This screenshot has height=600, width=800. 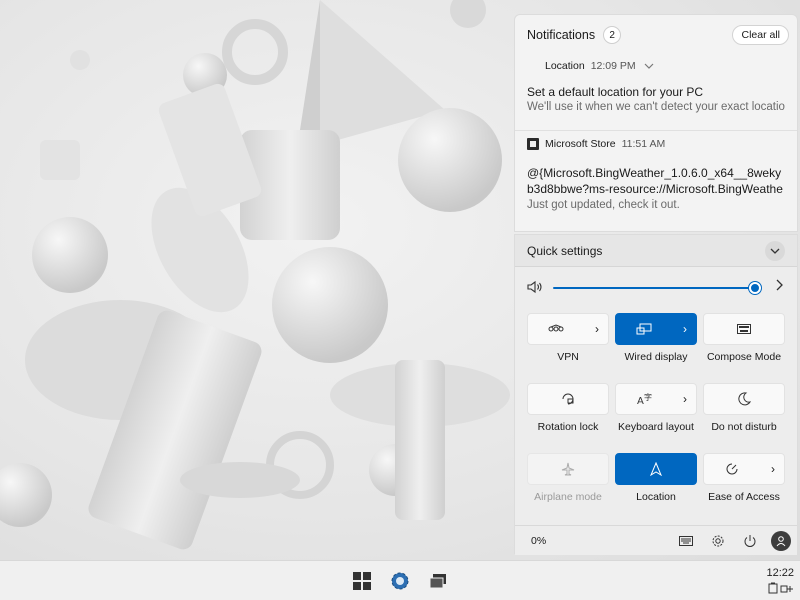 What do you see at coordinates (654, 288) in the screenshot?
I see `volume-slider-track` at bounding box center [654, 288].